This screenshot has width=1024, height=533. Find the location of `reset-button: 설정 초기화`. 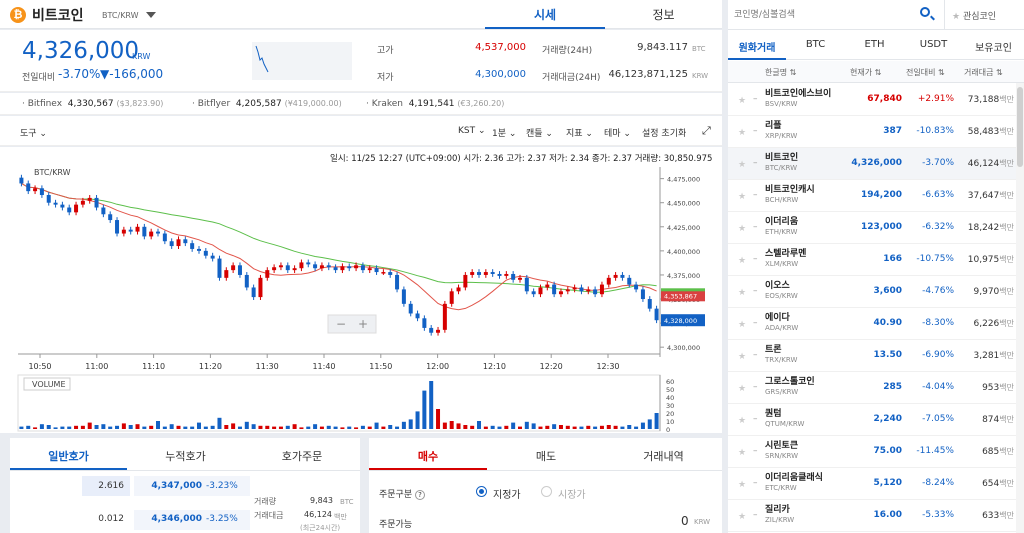

reset-button: 설정 초기화 is located at coordinates (664, 132).